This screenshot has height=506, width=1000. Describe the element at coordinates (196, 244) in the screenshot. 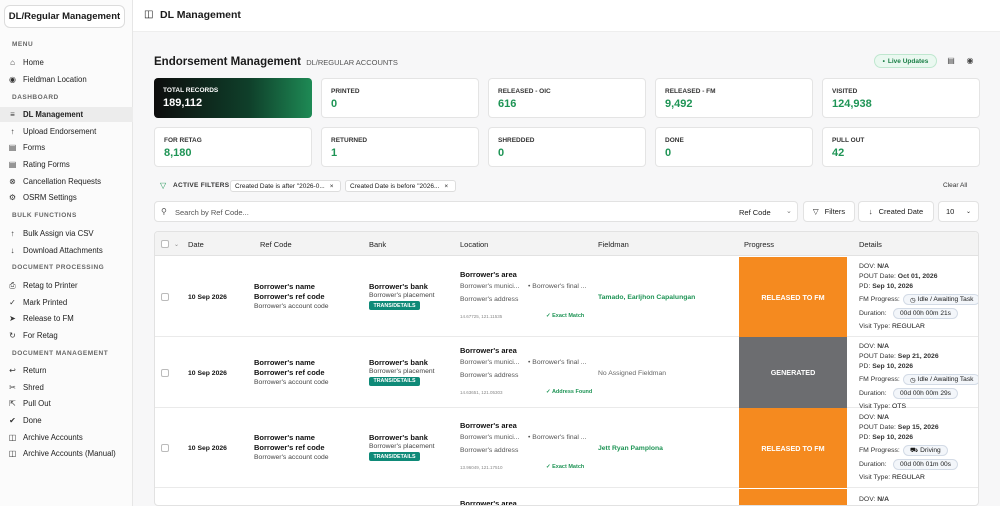

I see `column-header-date: Date` at that location.